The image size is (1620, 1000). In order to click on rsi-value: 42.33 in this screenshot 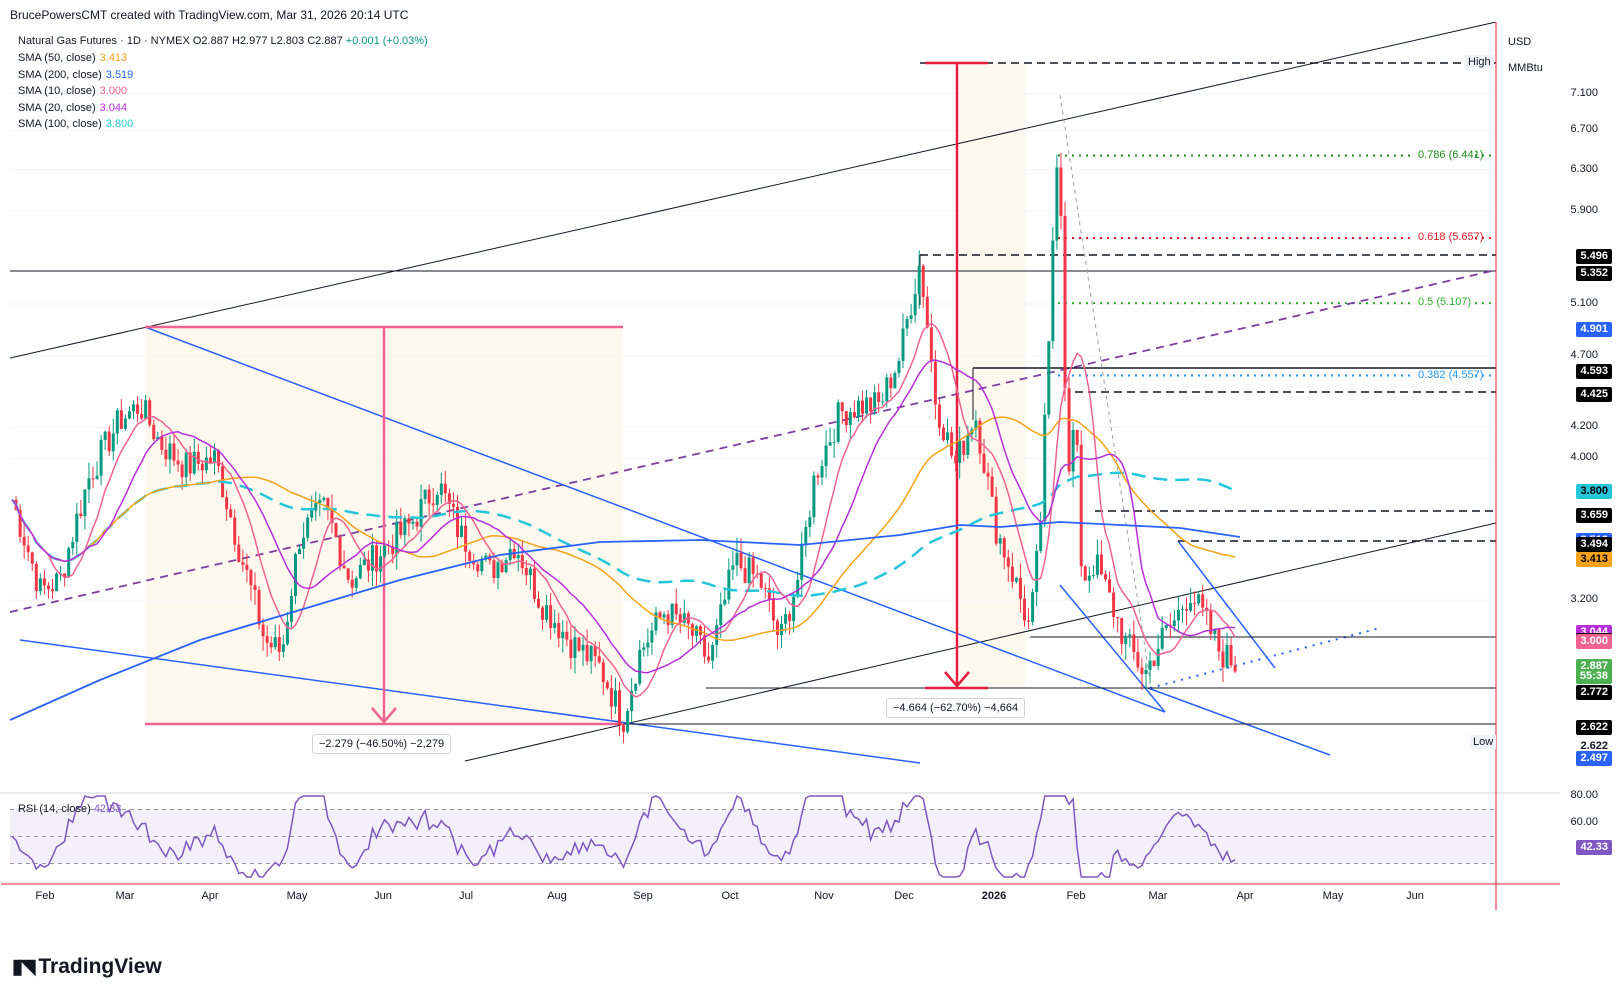, I will do `click(107, 809)`.